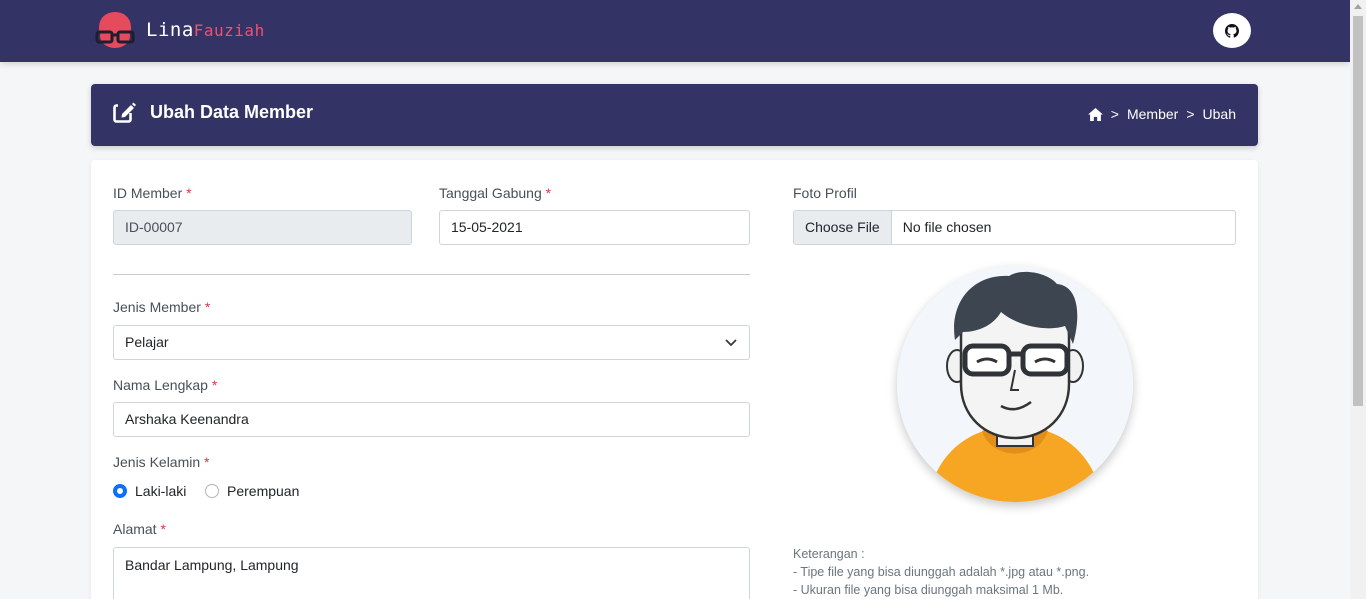 The width and height of the screenshot is (1366, 599). Describe the element at coordinates (495, 193) in the screenshot. I see `tanggal-gabung-label: Tanggal Gabung *` at that location.